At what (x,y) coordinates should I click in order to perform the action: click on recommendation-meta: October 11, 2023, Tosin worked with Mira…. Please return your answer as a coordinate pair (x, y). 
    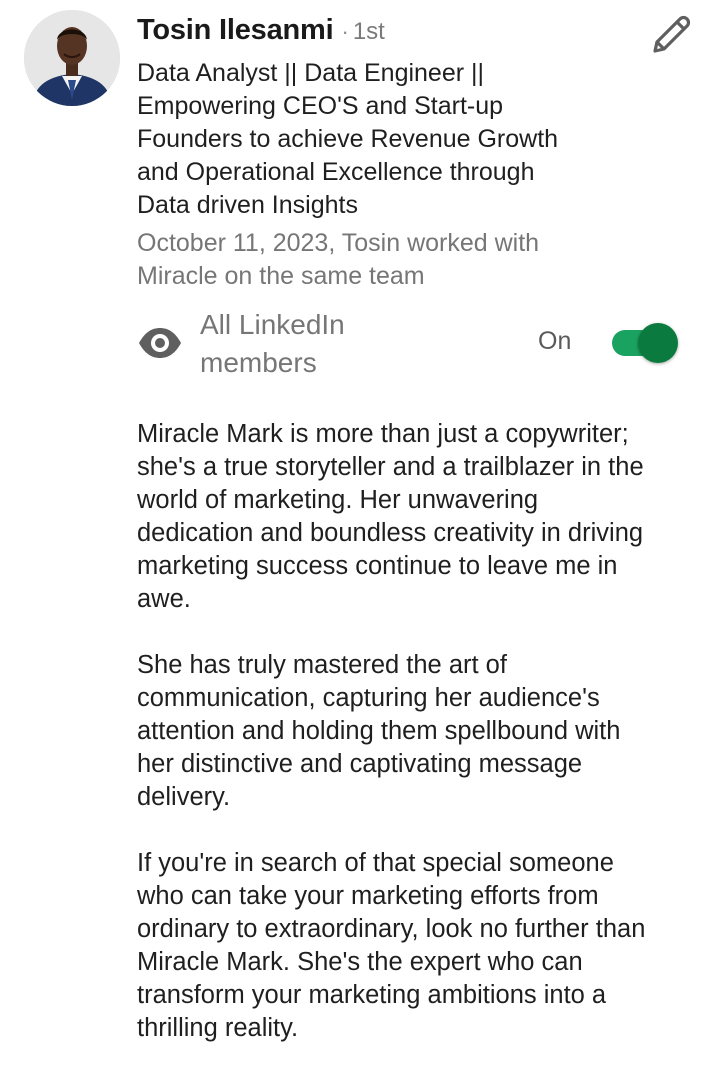
    Looking at the image, I should click on (338, 259).